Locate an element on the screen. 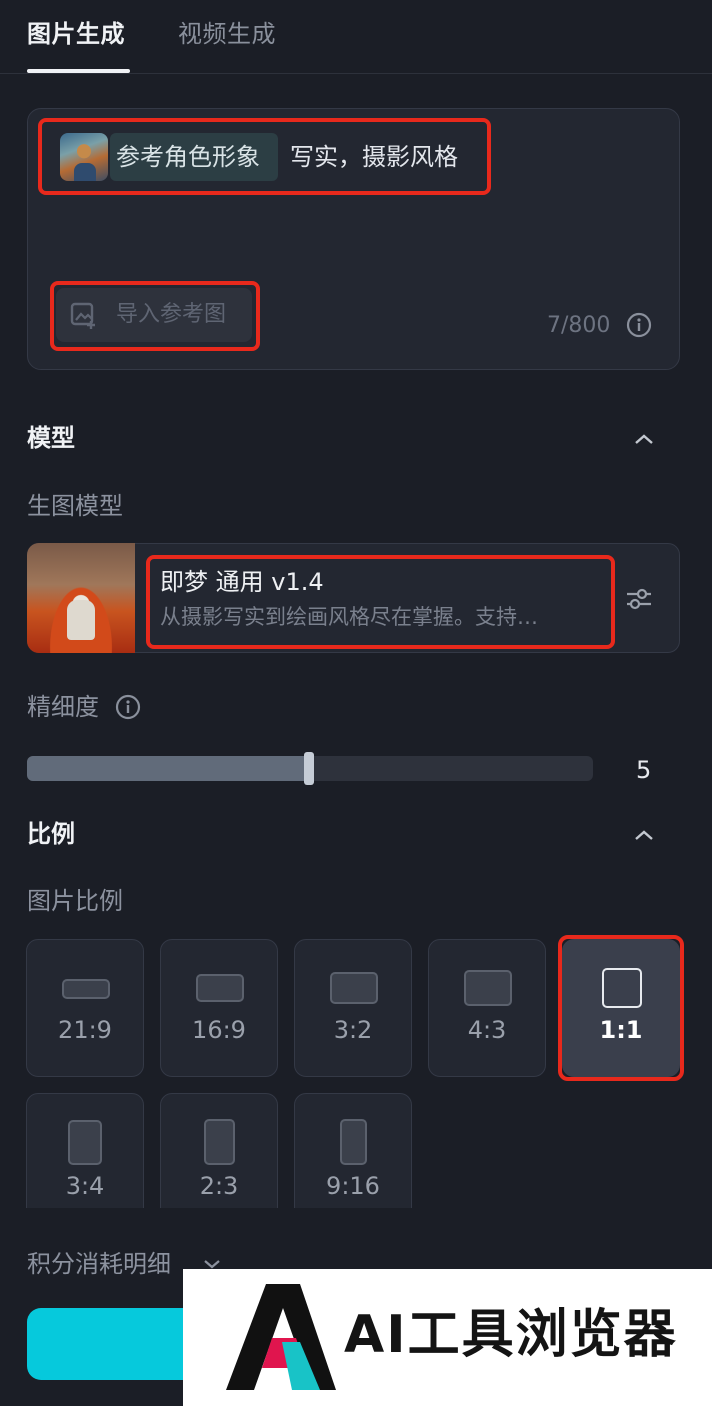 The height and width of the screenshot is (1406, 712). detail-value: 5 is located at coordinates (644, 770).